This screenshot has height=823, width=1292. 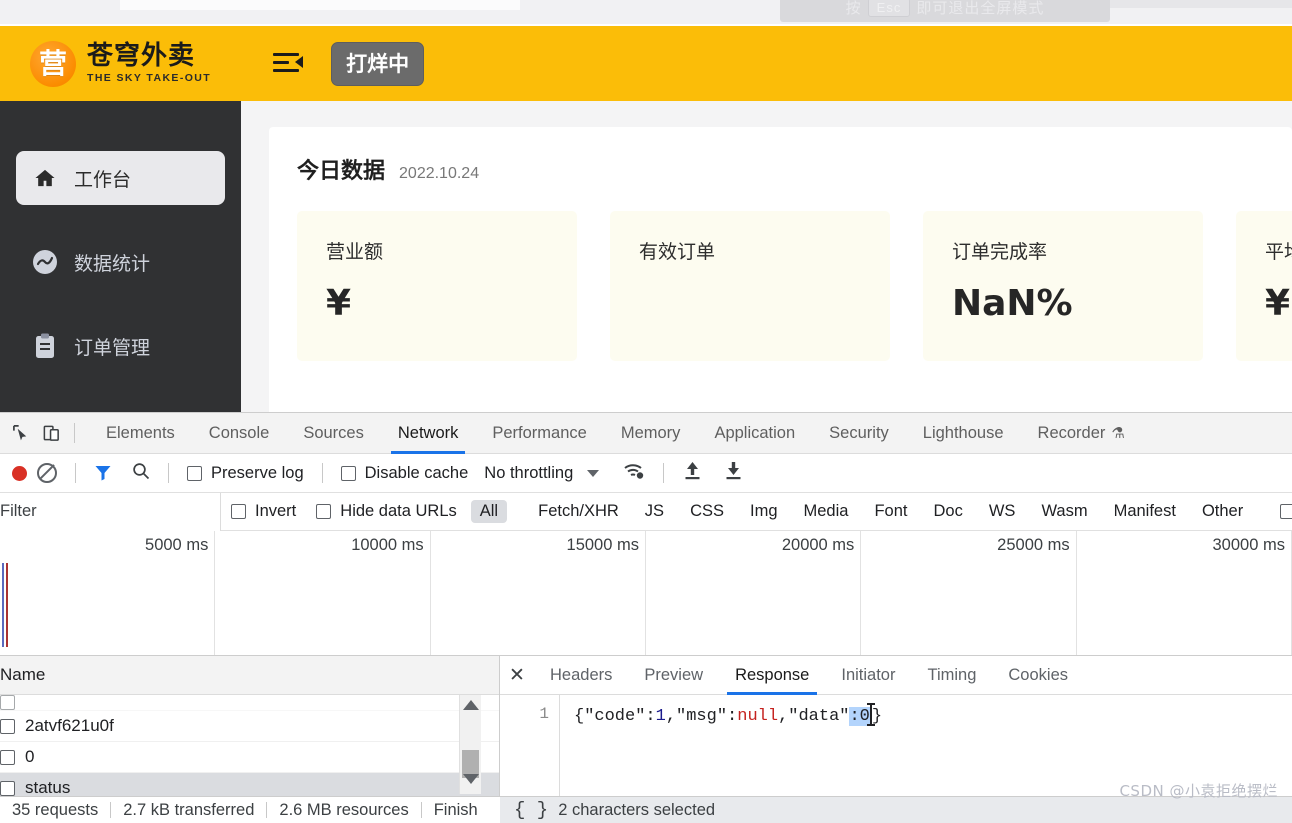 What do you see at coordinates (602, 545) in the screenshot?
I see `timeline-tick-label: 15000 ms` at bounding box center [602, 545].